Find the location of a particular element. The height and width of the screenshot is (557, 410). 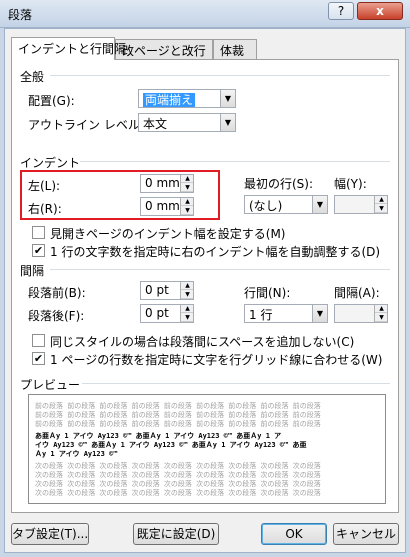

no-space-same-style-checkbox is located at coordinates (38, 340).